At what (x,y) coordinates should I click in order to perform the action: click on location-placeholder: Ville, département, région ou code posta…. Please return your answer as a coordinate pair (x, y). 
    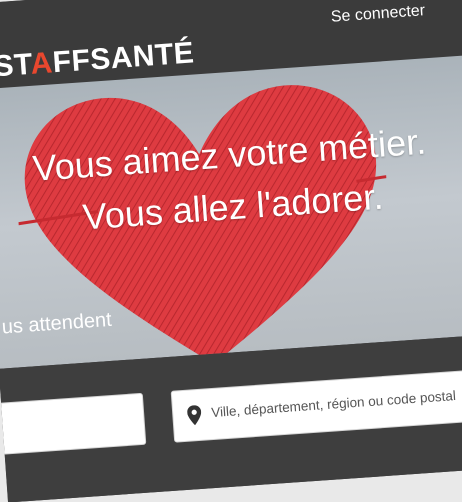
    Looking at the image, I should click on (333, 404).